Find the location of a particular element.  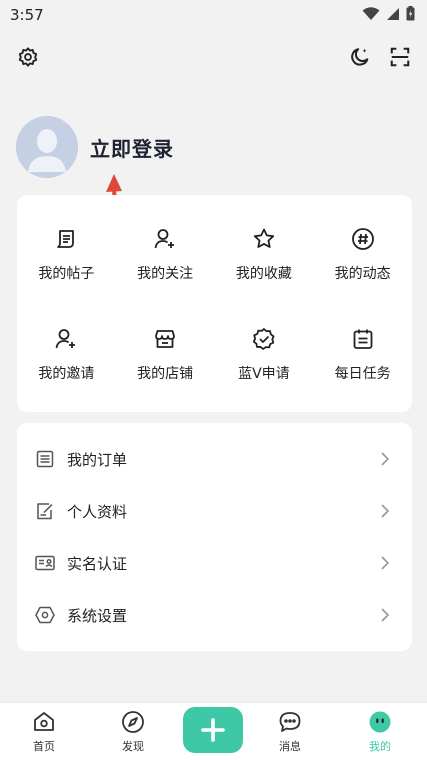

status-icons is located at coordinates (388, 13).